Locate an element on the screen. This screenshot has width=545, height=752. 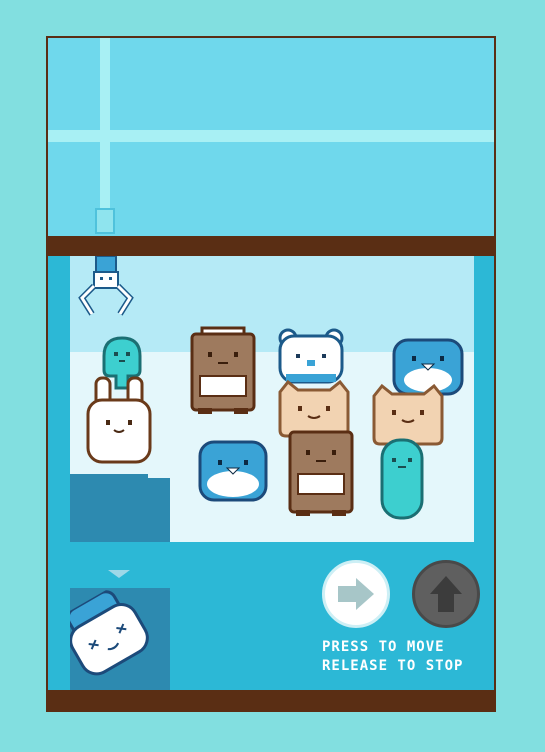
prize-blue-penguin is located at coordinates (233, 471).